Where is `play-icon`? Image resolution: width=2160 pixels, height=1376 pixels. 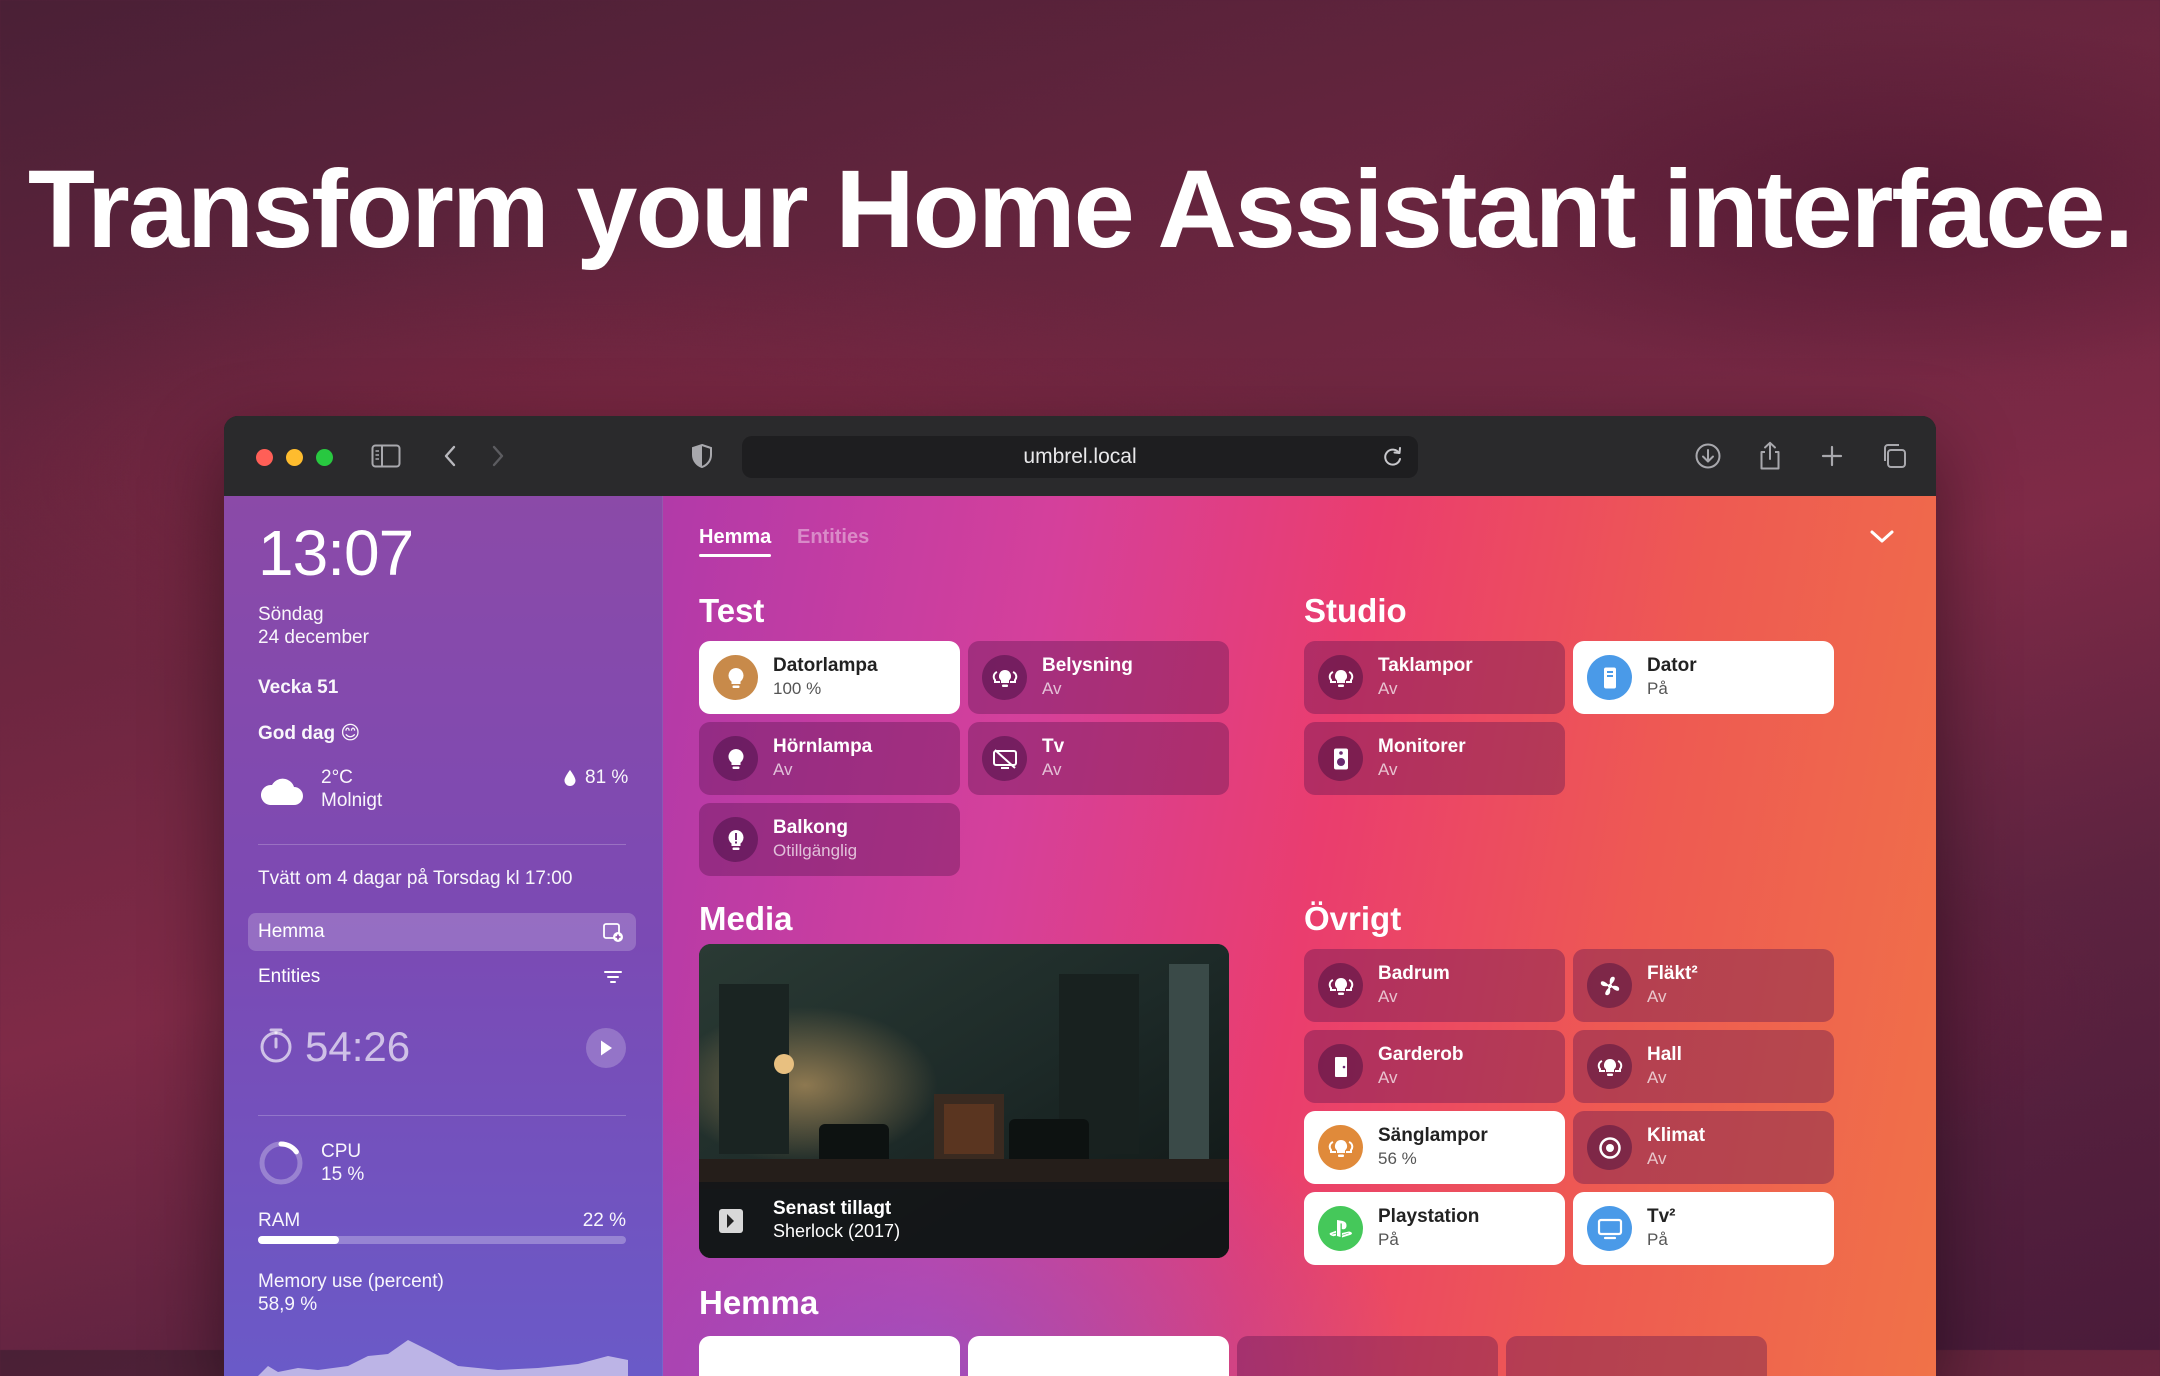 play-icon is located at coordinates (606, 1048).